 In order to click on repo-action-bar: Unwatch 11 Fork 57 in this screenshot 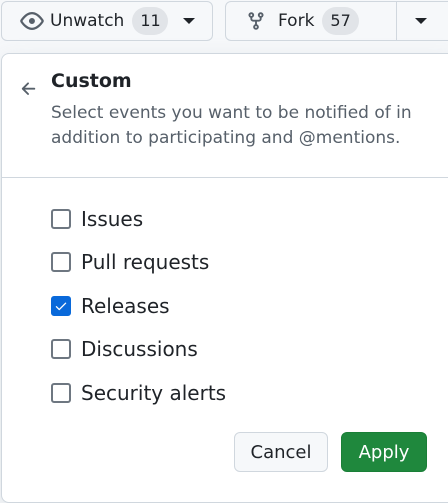, I will do `click(224, 22)`.